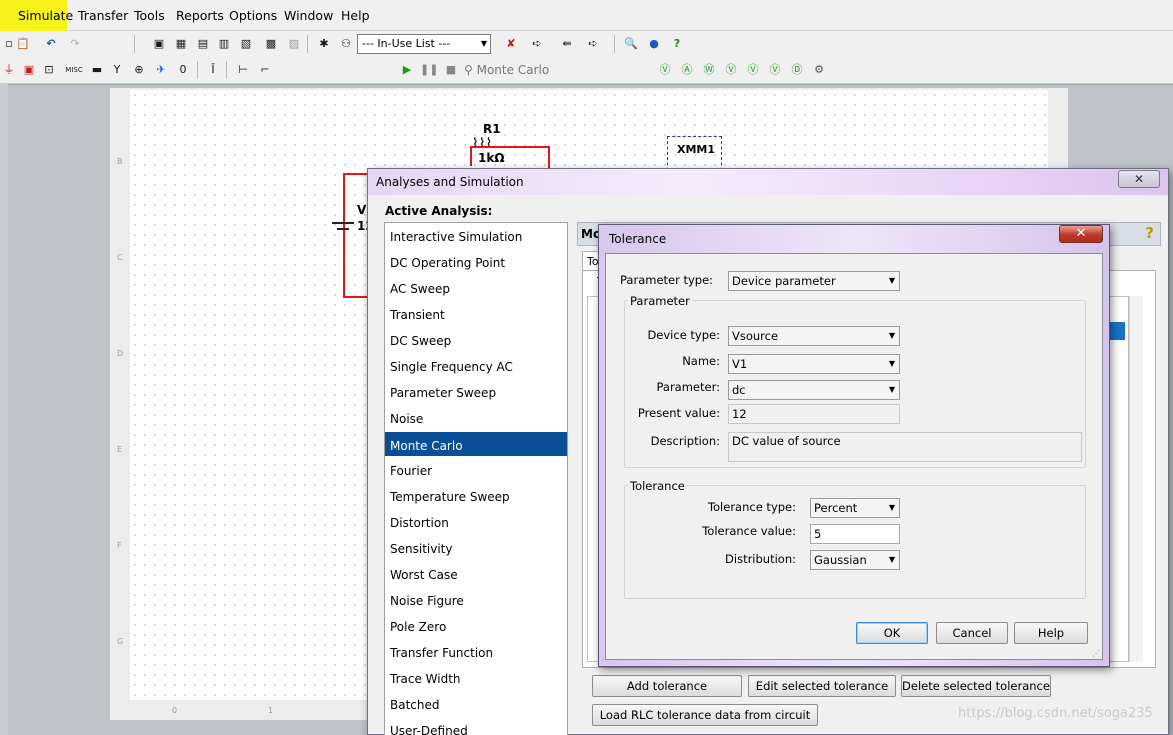  What do you see at coordinates (139, 70) in the screenshot?
I see `electromechanical-icon: ⊕` at bounding box center [139, 70].